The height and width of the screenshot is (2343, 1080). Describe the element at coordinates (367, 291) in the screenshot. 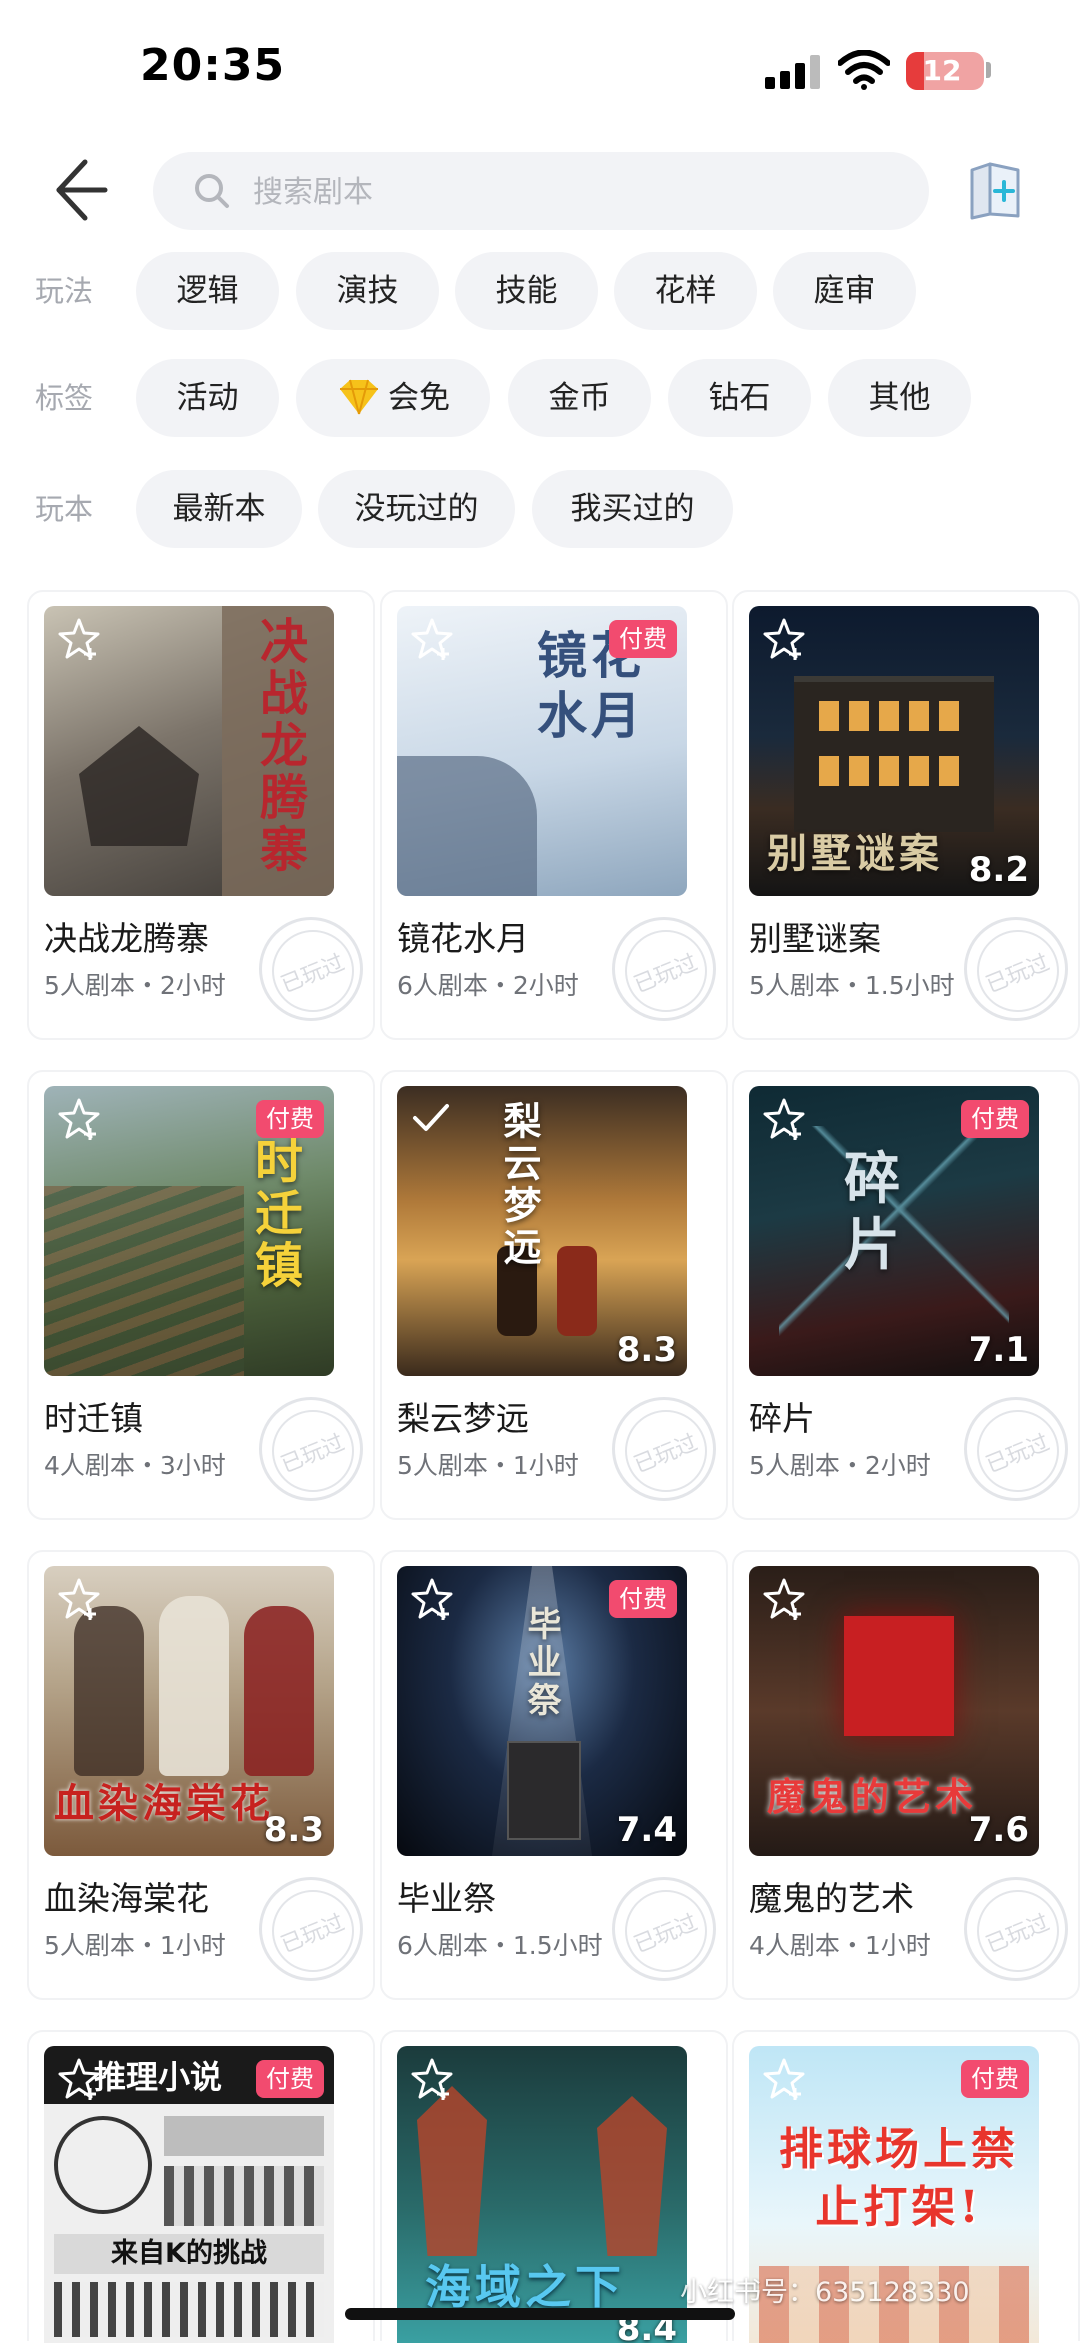

I see `chip-acting: 演技` at that location.